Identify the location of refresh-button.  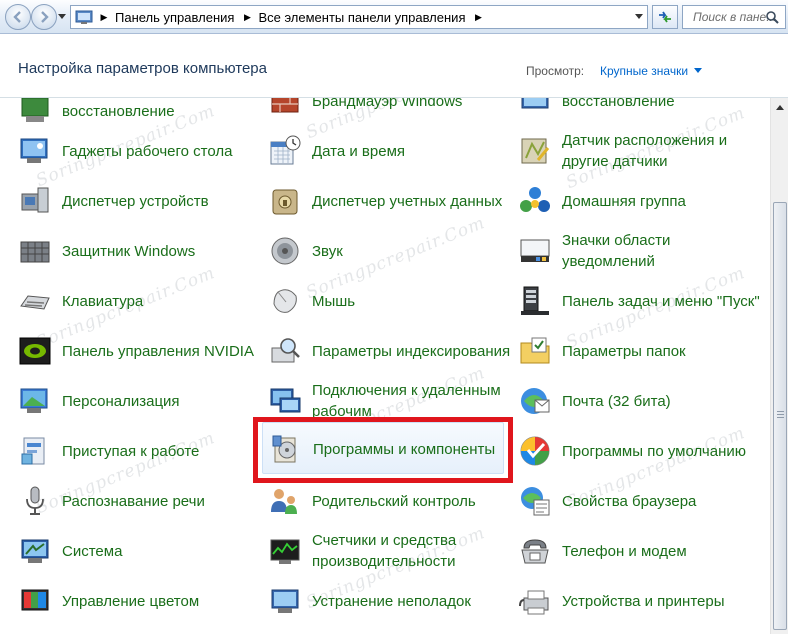
(665, 17).